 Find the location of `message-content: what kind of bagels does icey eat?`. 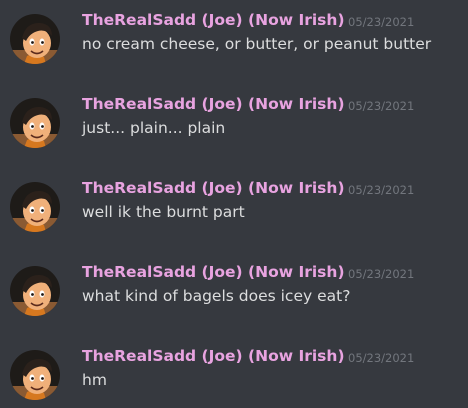

message-content: what kind of bagels does icey eat? is located at coordinates (216, 296).